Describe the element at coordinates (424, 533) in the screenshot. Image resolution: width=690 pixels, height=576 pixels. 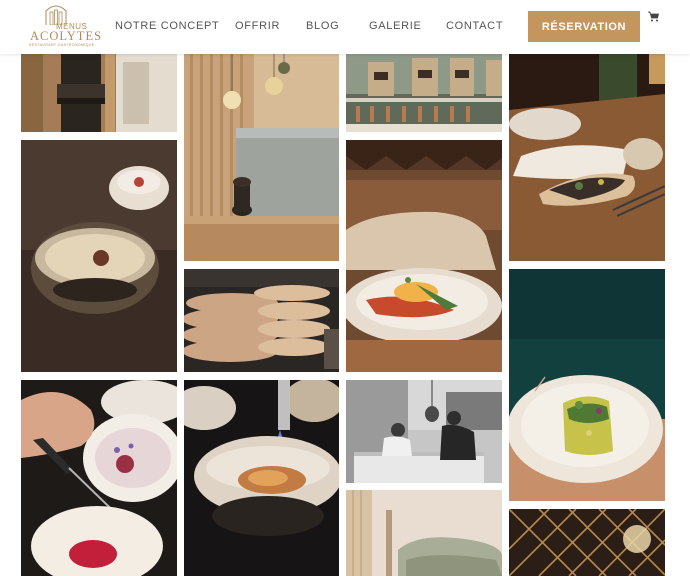
I see `gallery-photo-dining-chair` at that location.